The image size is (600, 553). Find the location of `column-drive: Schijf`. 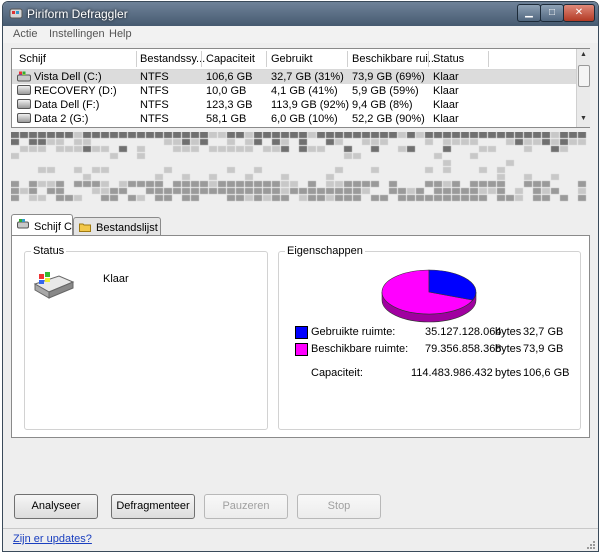

column-drive: Schijf is located at coordinates (32, 59).